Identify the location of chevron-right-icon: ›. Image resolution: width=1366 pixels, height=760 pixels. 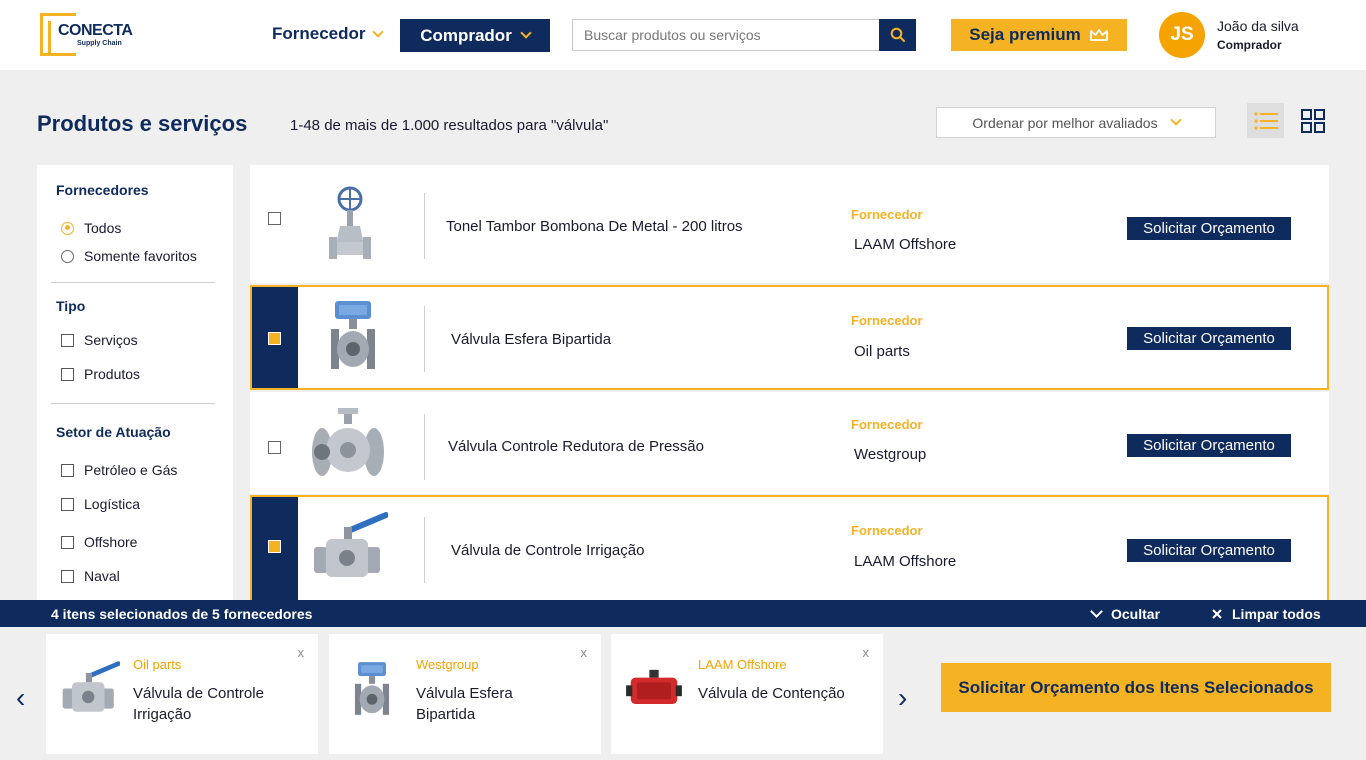
(902, 698).